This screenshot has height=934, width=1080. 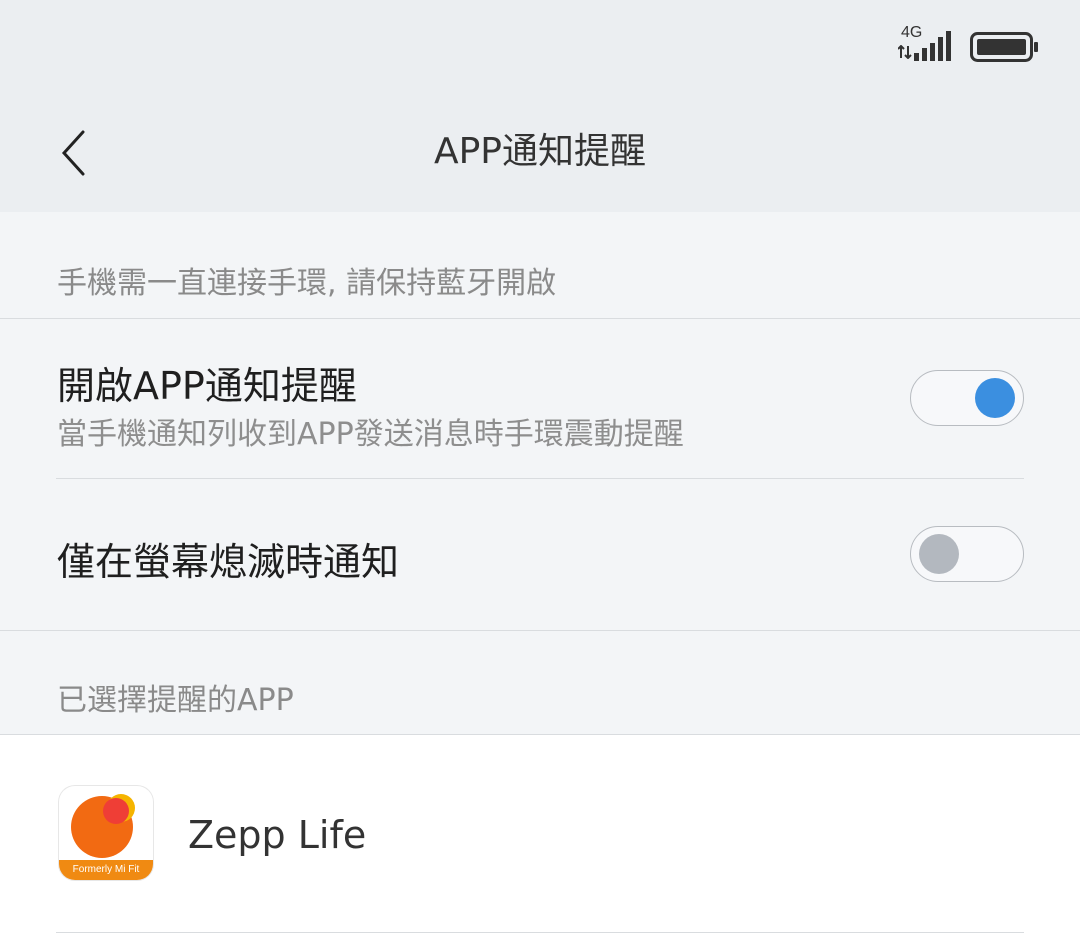 I want to click on bluetooth-notice-text: 手機需一直連接手環, 請保持藍牙開啟, so click(x=307, y=283).